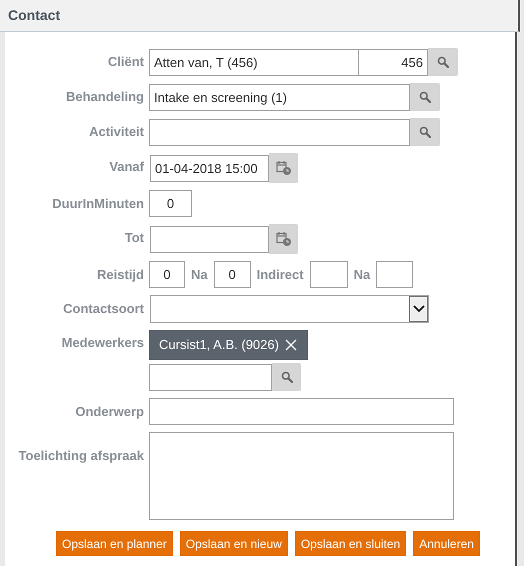 This screenshot has width=524, height=566. Describe the element at coordinates (103, 343) in the screenshot. I see `field-label: Medewerkers` at that location.